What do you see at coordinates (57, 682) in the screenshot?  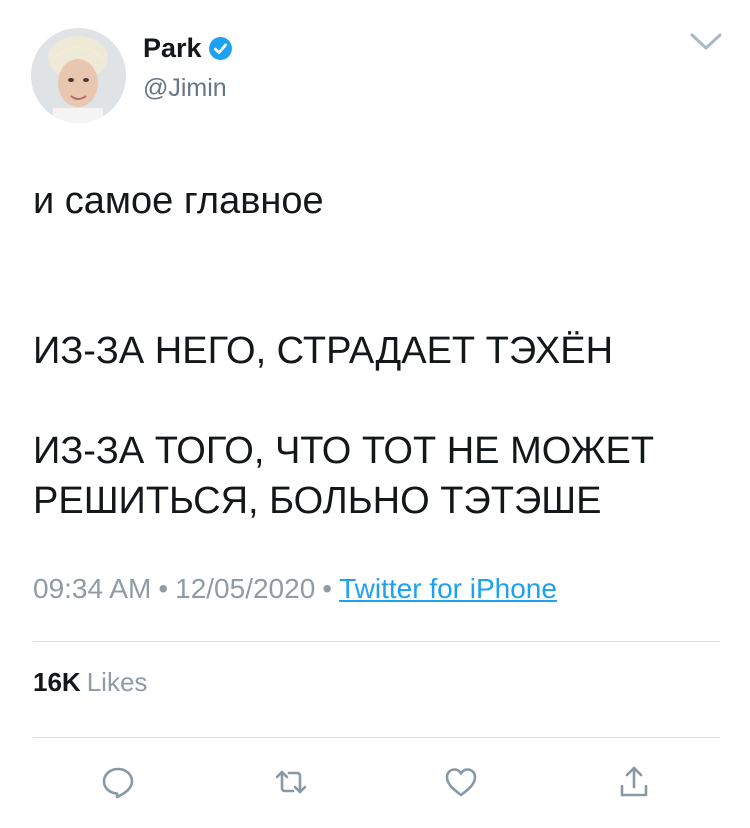 I see `likes-count: 16K` at bounding box center [57, 682].